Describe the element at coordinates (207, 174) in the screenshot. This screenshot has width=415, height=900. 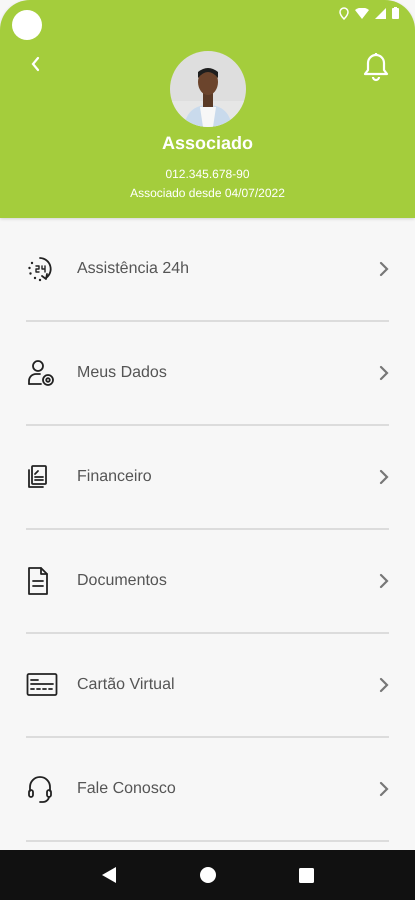
I see `member-document: 012.345.678-90` at that location.